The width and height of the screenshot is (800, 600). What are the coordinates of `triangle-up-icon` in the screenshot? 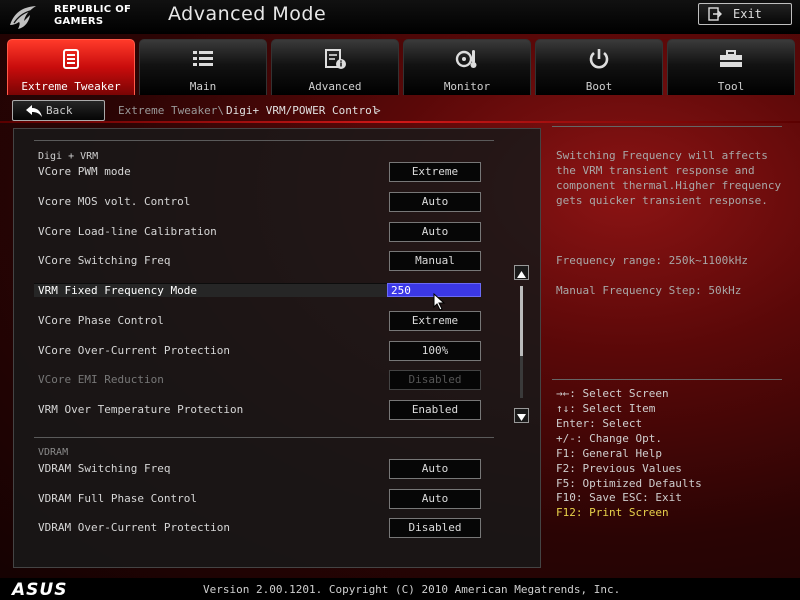 It's located at (521, 274).